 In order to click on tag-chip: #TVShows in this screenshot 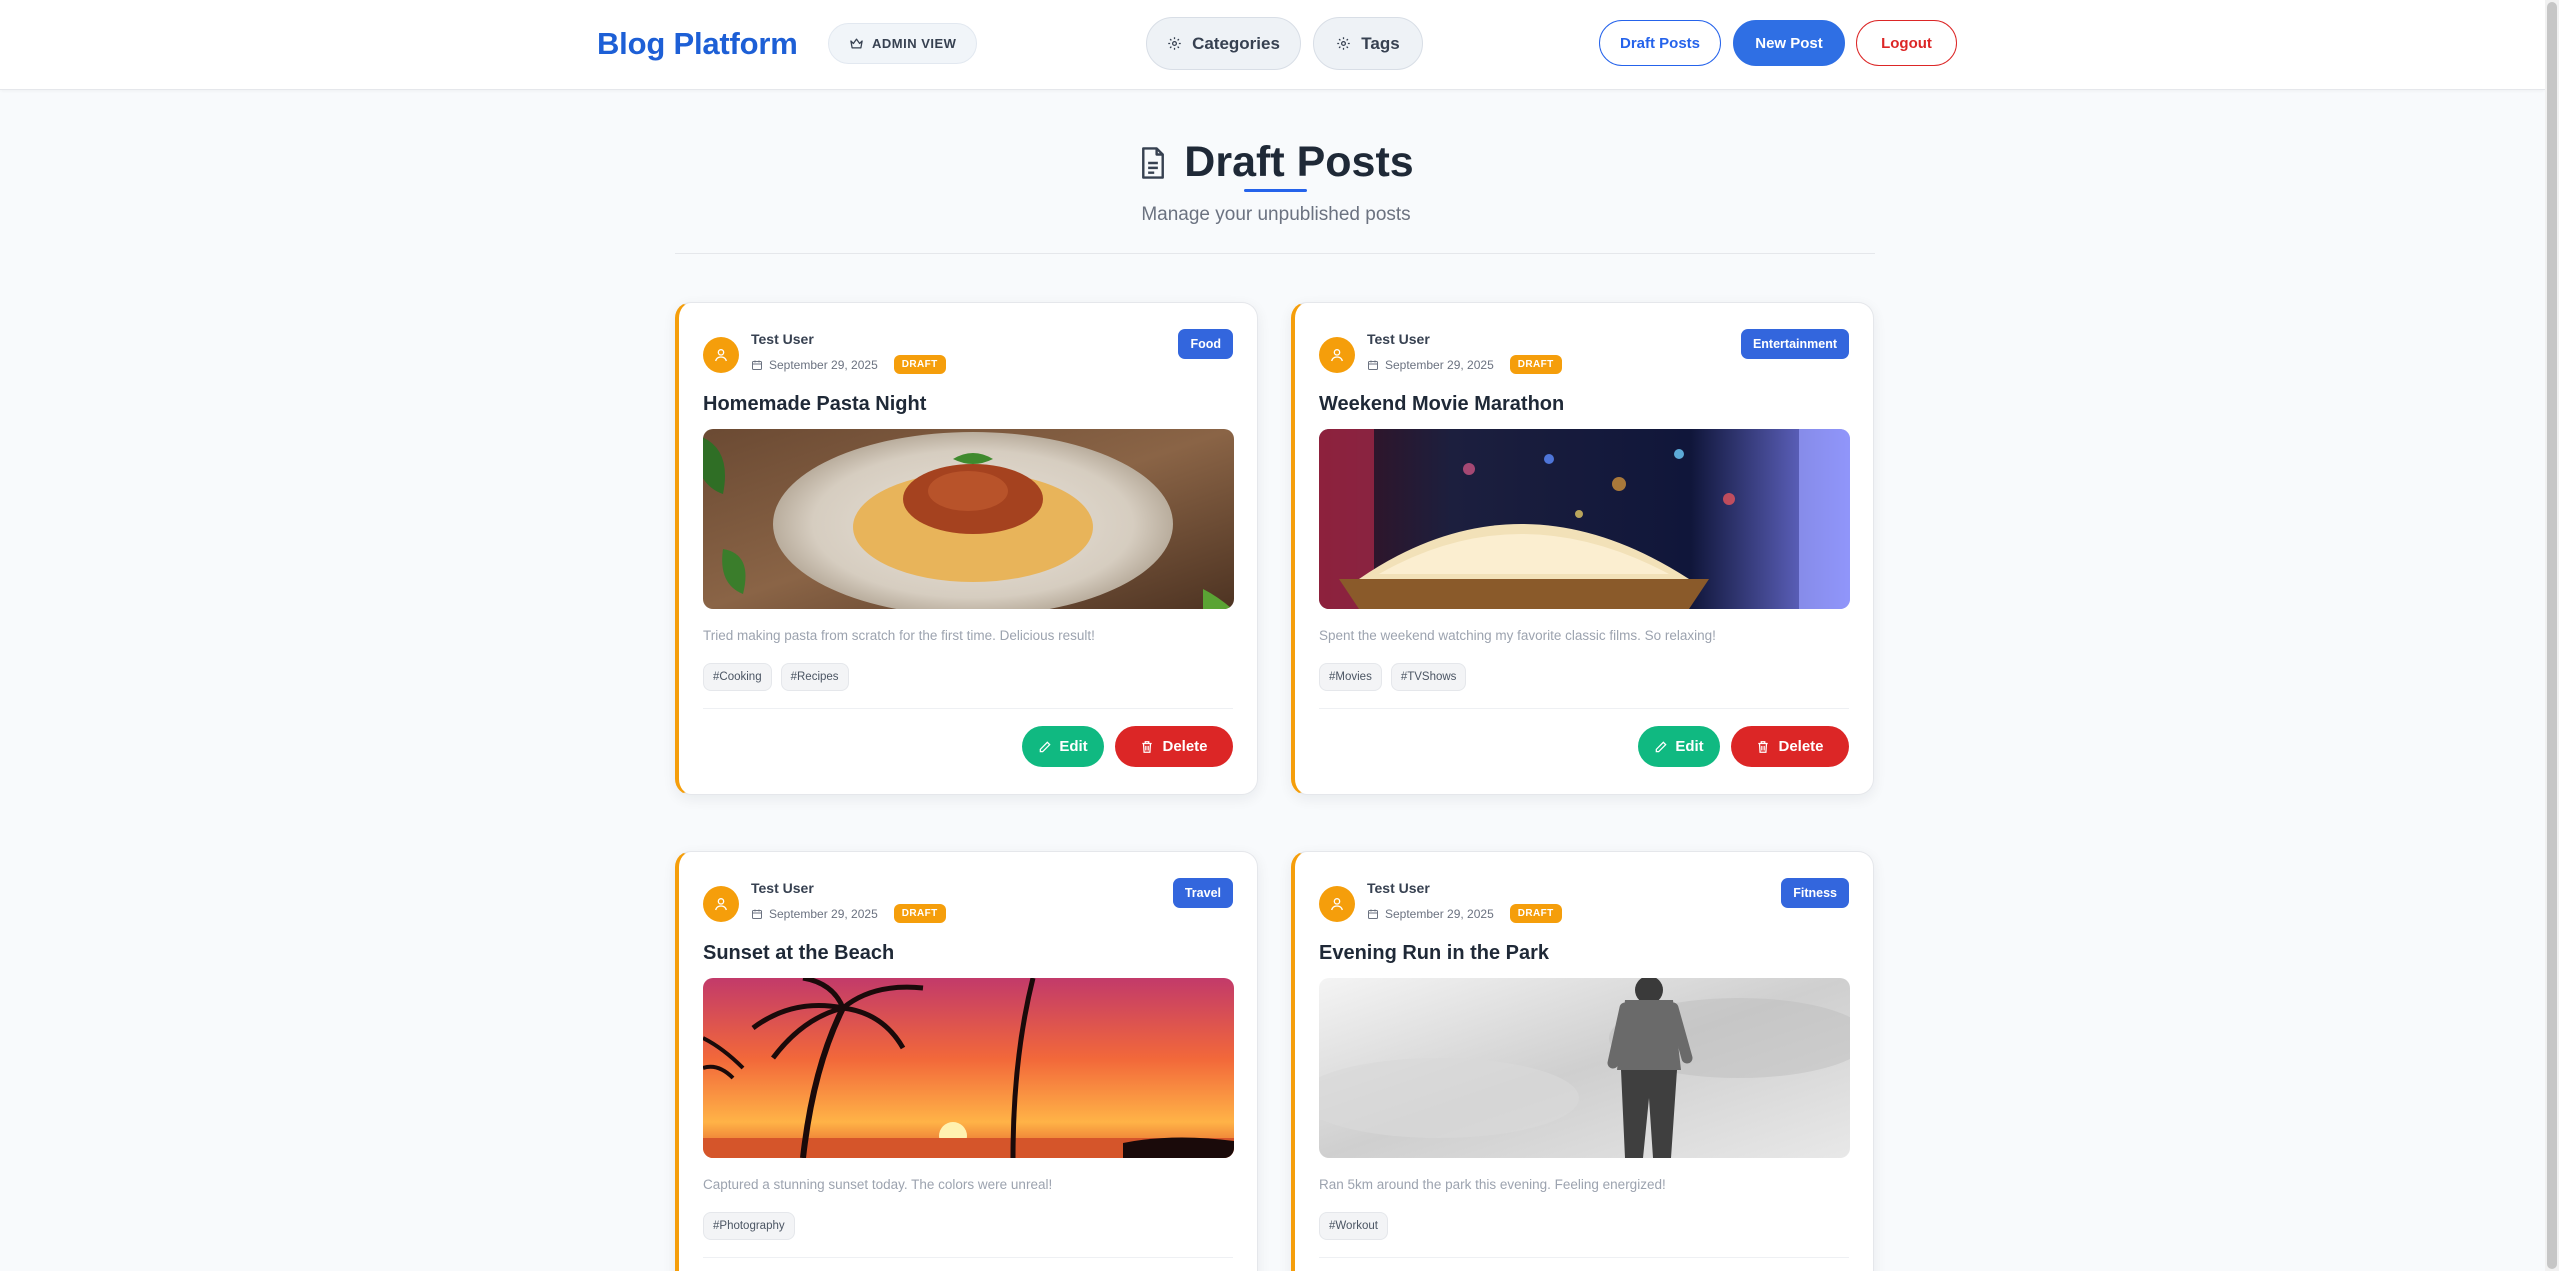, I will do `click(1428, 677)`.